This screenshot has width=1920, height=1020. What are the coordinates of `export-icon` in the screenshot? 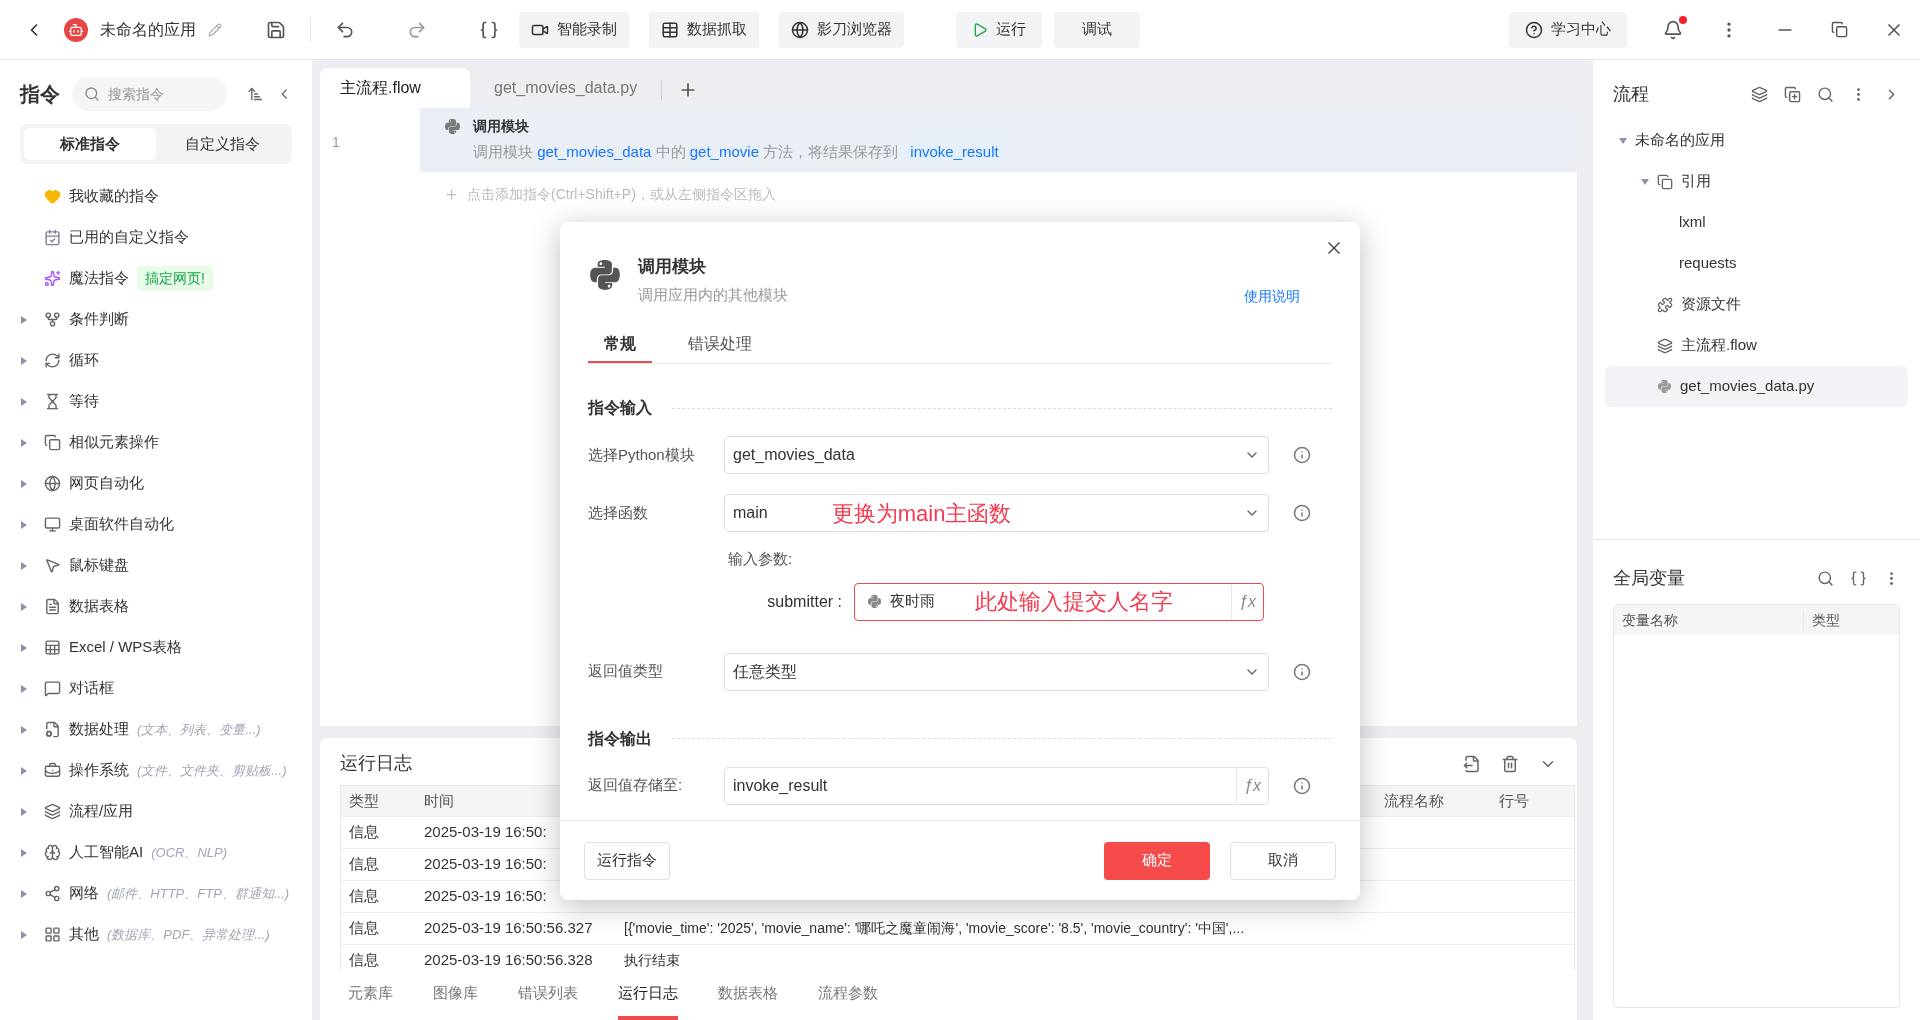 It's located at (1472, 763).